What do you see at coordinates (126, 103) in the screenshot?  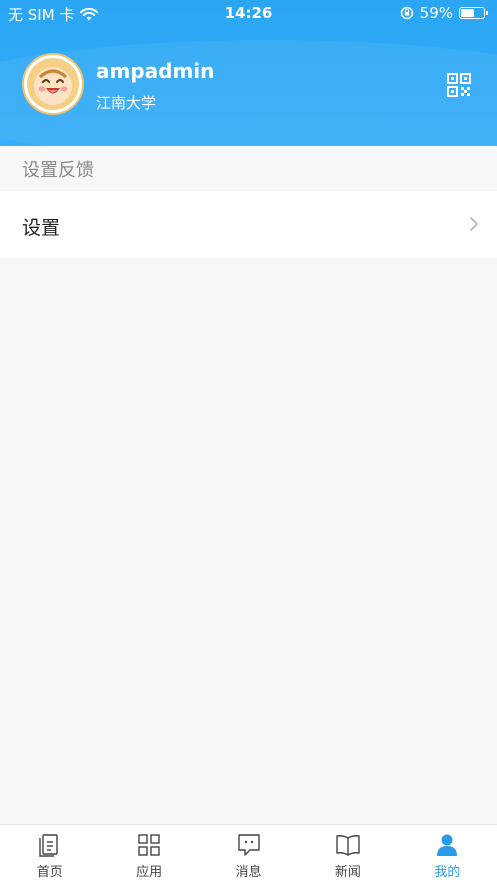 I see `school-name: 江南大学` at bounding box center [126, 103].